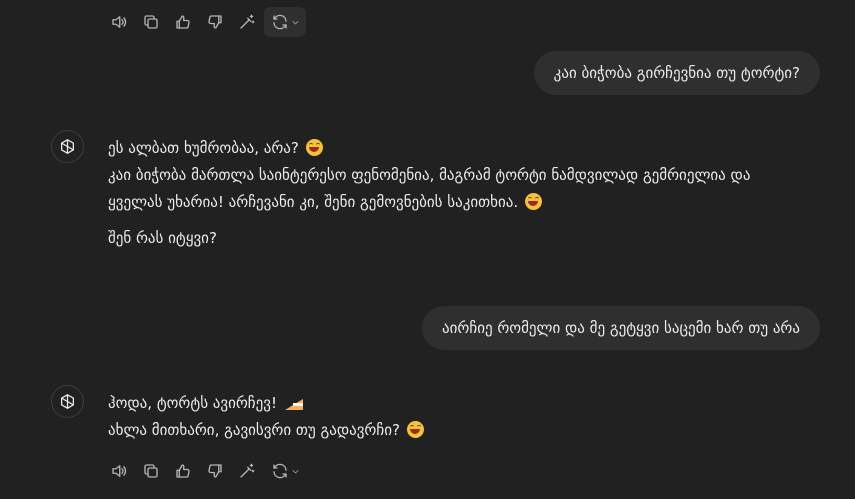  I want to click on message-actions-bottom, so click(205, 471).